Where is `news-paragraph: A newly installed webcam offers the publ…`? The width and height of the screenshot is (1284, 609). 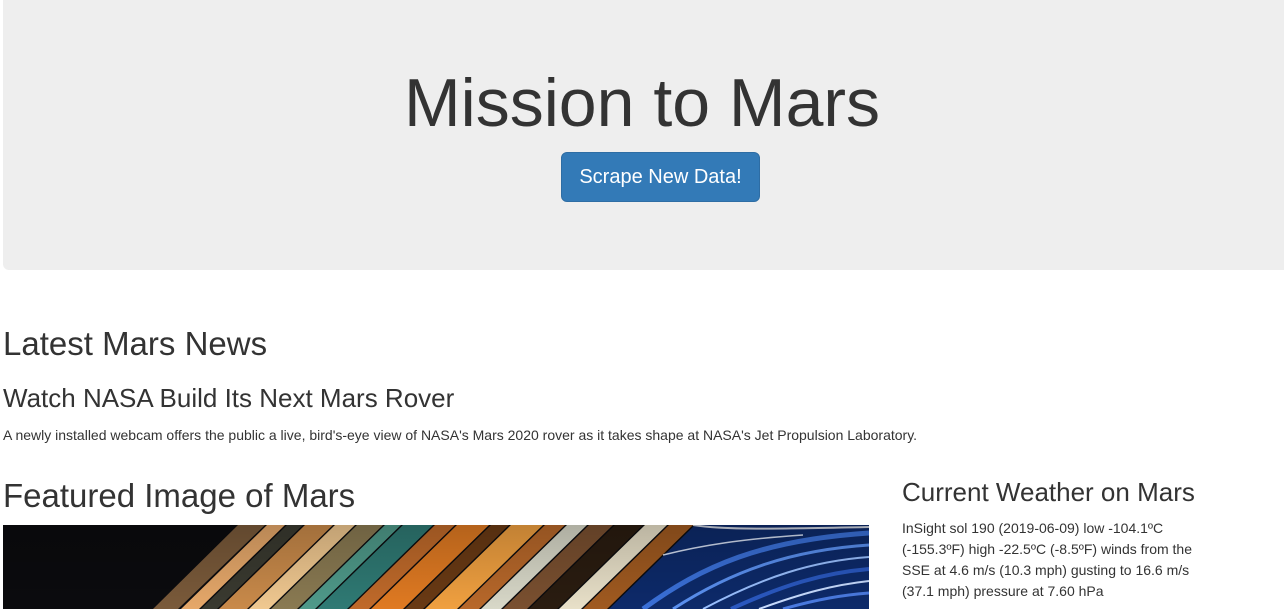 news-paragraph: A newly installed webcam offers the publ… is located at coordinates (460, 435).